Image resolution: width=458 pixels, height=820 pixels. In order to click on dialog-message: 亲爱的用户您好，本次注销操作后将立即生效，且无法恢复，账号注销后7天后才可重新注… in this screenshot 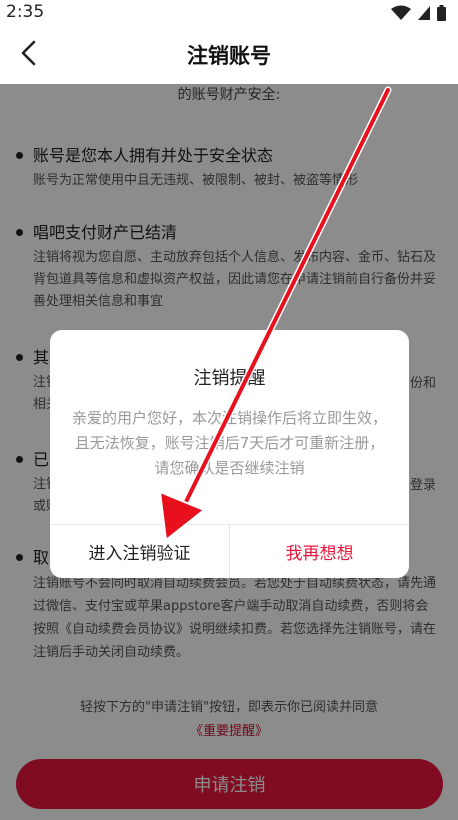, I will do `click(230, 443)`.